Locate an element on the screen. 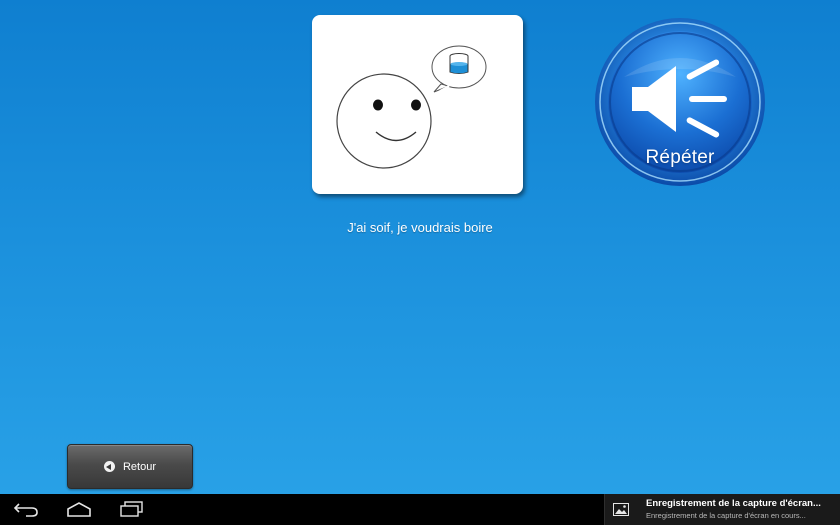 This screenshot has height=525, width=840. glass-of-water-icon is located at coordinates (459, 63).